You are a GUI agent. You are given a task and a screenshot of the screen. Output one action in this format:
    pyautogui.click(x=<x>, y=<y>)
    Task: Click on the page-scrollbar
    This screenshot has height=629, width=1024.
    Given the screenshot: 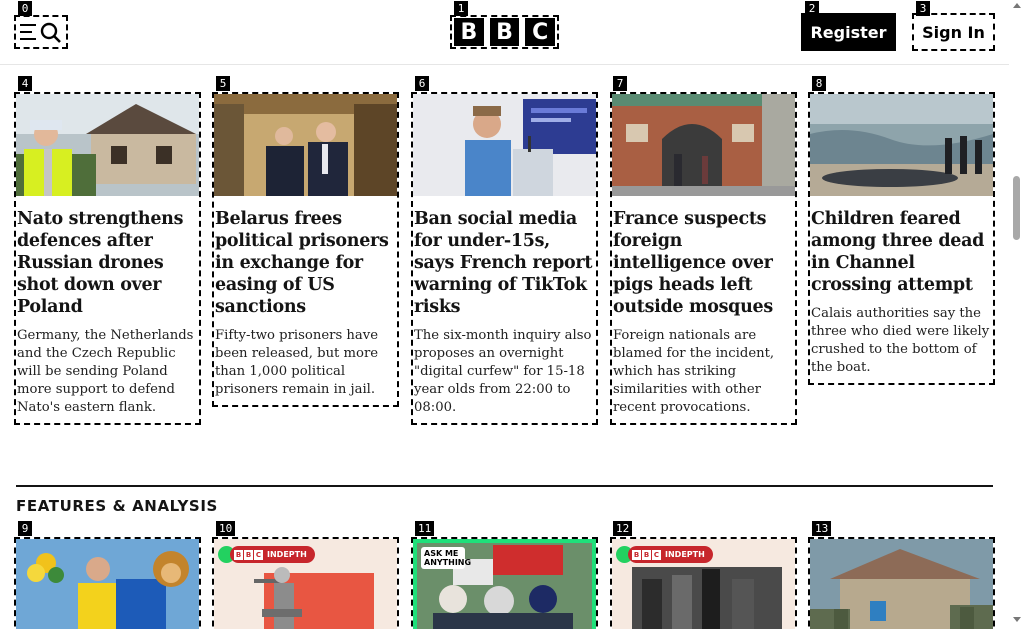 What is the action you would take?
    pyautogui.click(x=1016, y=314)
    